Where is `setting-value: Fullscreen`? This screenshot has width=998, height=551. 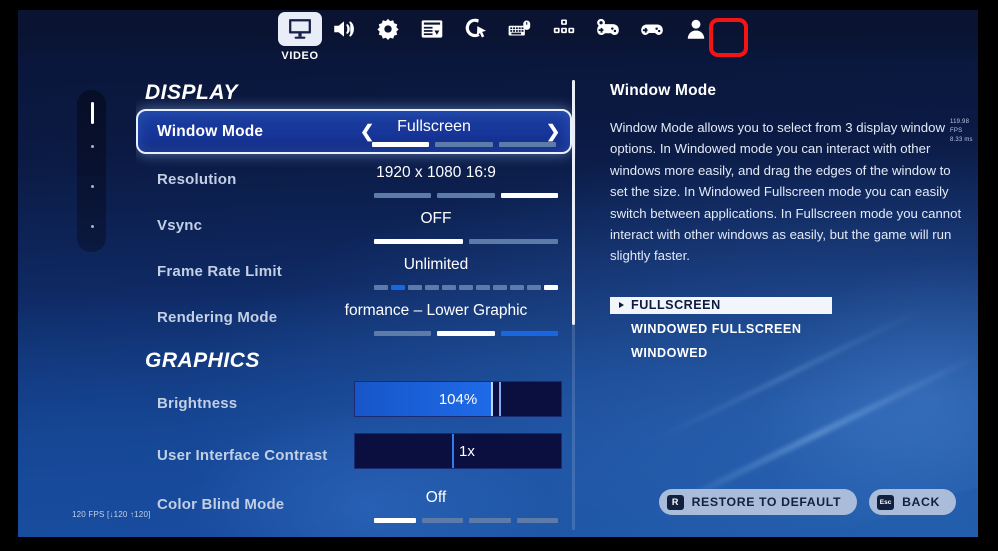 setting-value: Fullscreen is located at coordinates (434, 126).